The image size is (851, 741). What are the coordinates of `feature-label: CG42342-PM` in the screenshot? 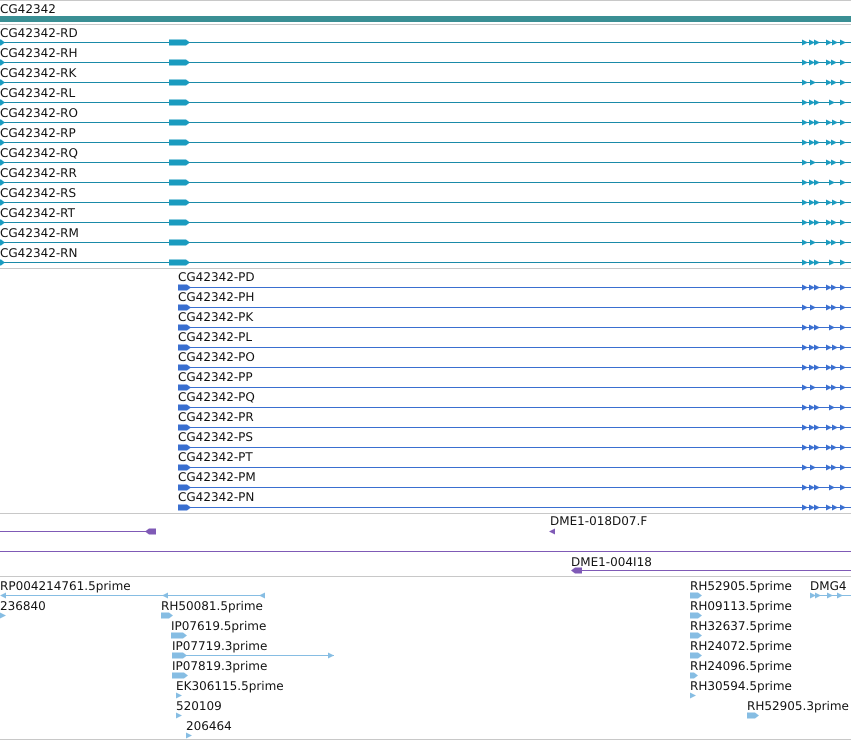 It's located at (217, 477).